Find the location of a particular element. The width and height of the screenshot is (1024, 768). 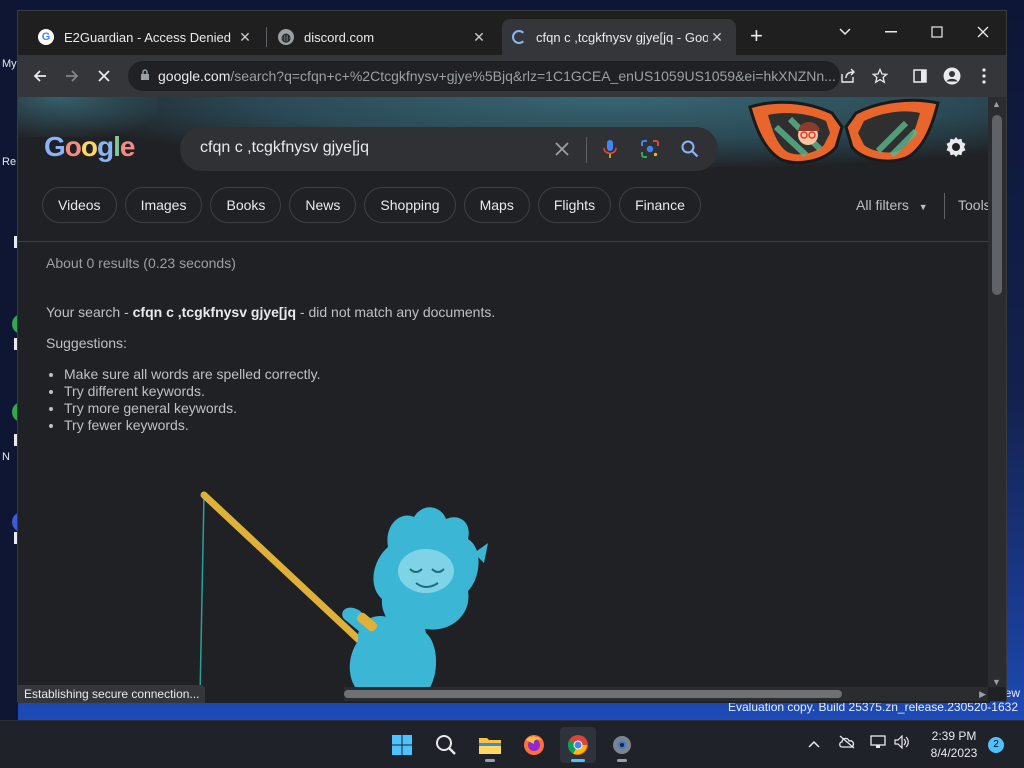

active-indicator is located at coordinates (578, 760).